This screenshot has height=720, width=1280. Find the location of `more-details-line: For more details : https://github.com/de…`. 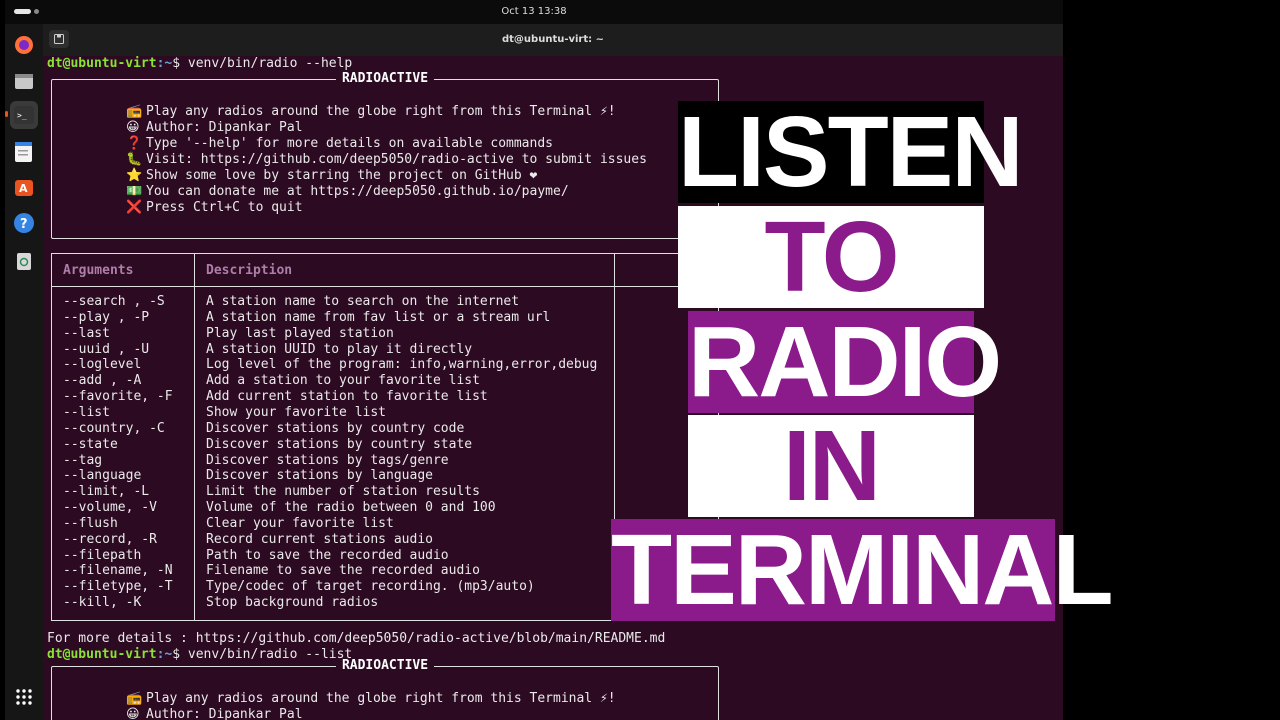

more-details-line: For more details : https://github.com/de… is located at coordinates (356, 638).